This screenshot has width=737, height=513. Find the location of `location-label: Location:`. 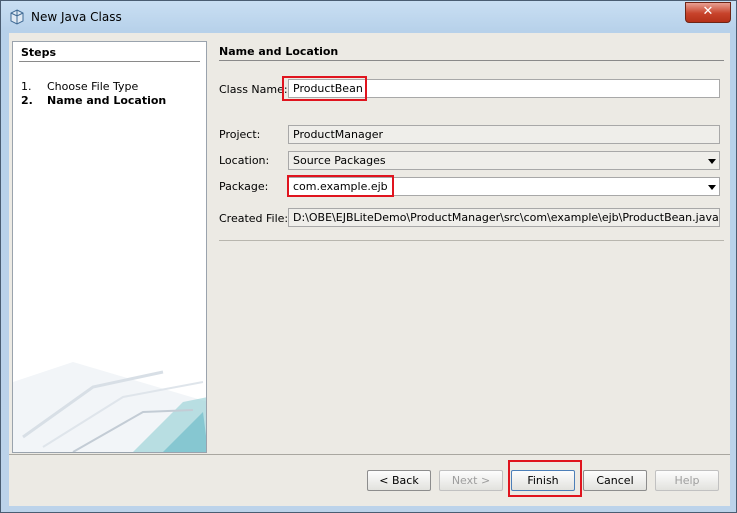

location-label: Location: is located at coordinates (244, 160).